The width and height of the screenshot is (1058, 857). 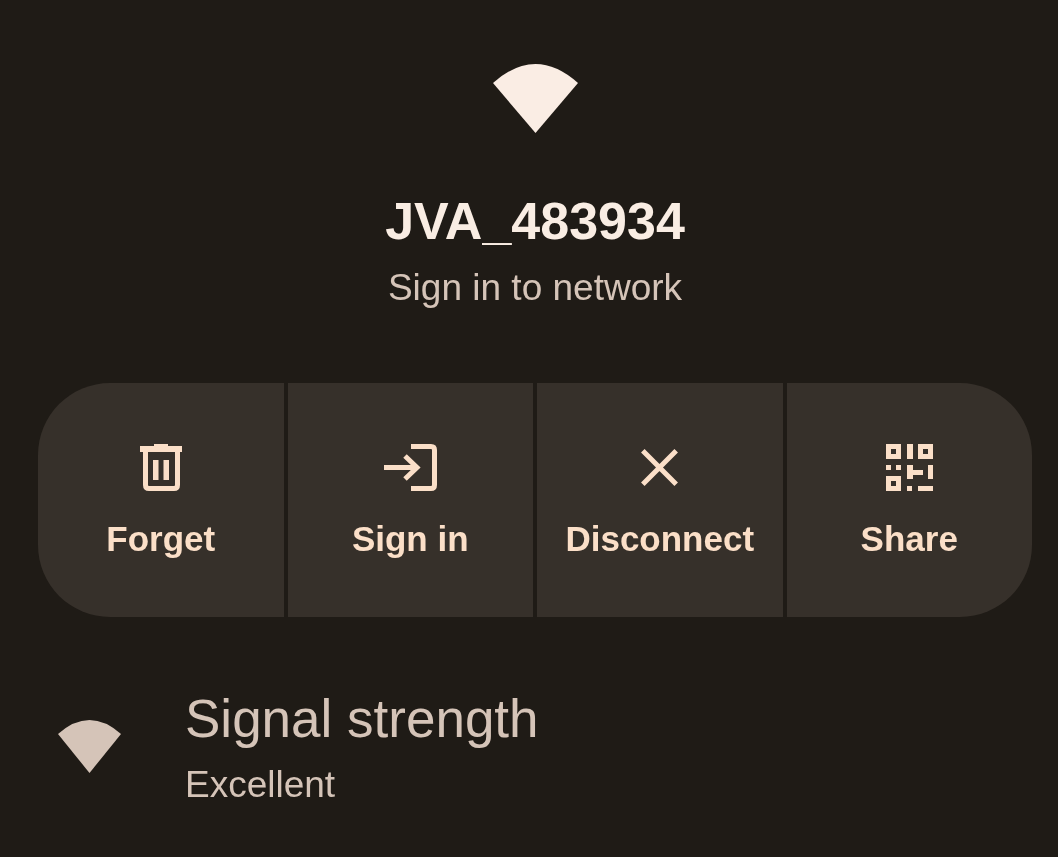 I want to click on wifi-signal-icon, so click(x=89, y=746).